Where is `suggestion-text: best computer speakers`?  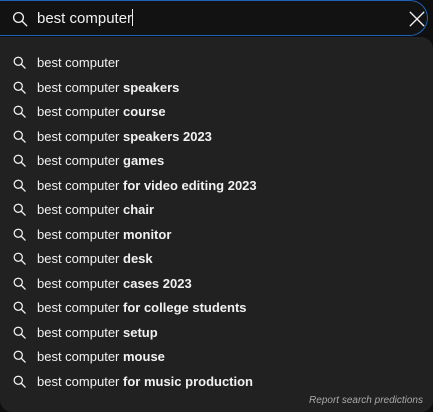
suggestion-text: best computer speakers is located at coordinates (108, 88).